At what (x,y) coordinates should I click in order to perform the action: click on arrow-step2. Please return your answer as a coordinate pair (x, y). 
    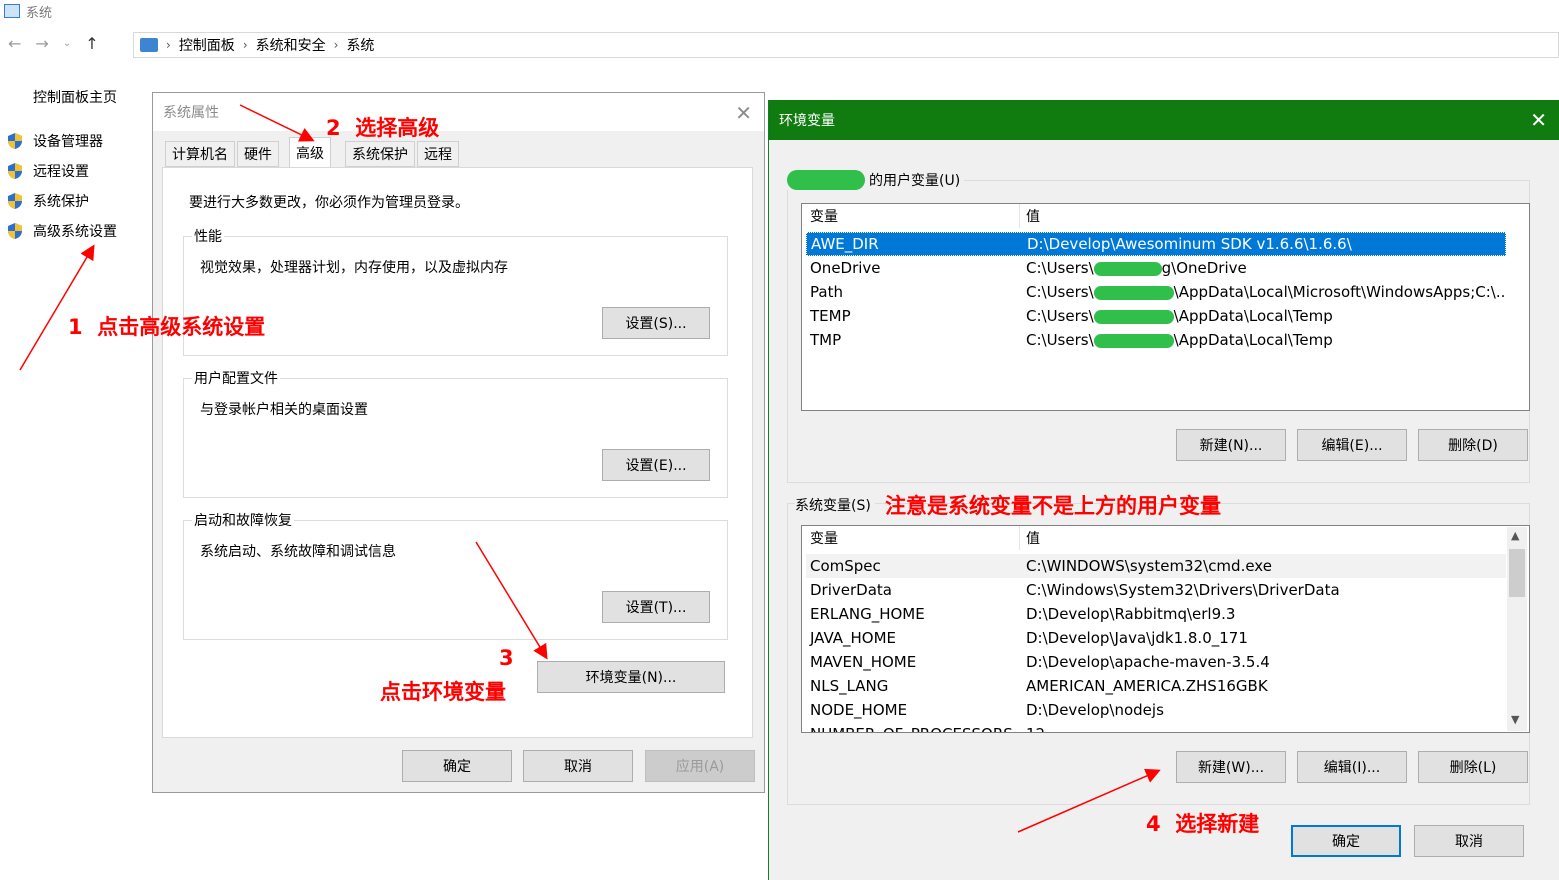
    Looking at the image, I should click on (277, 123).